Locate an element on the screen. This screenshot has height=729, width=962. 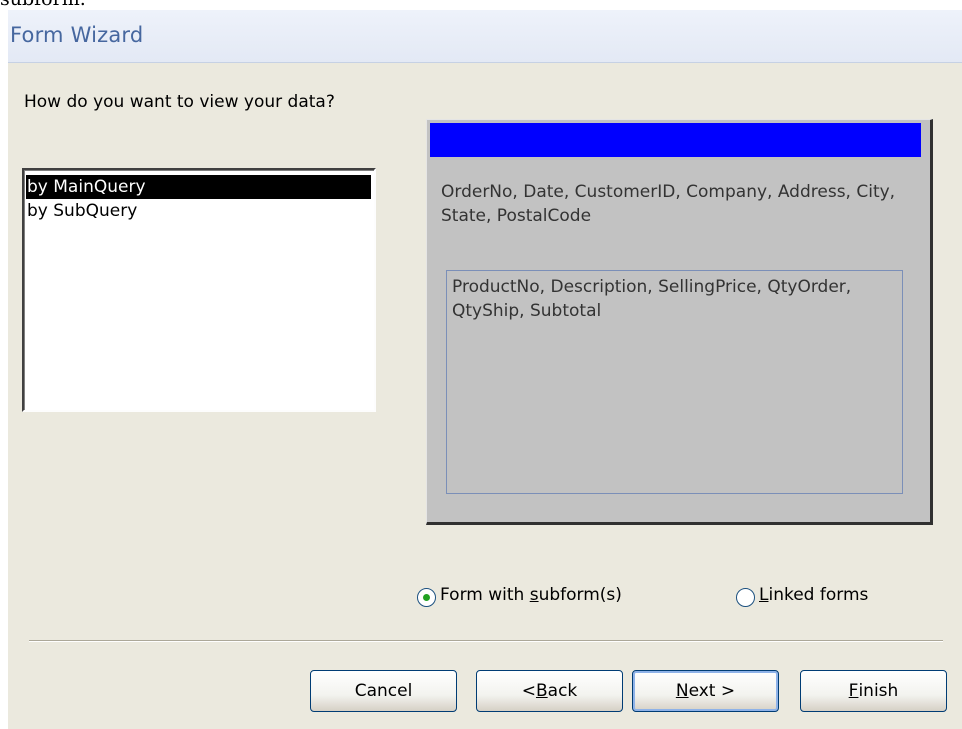
cropped-heading-text: subform. is located at coordinates (43, 5).